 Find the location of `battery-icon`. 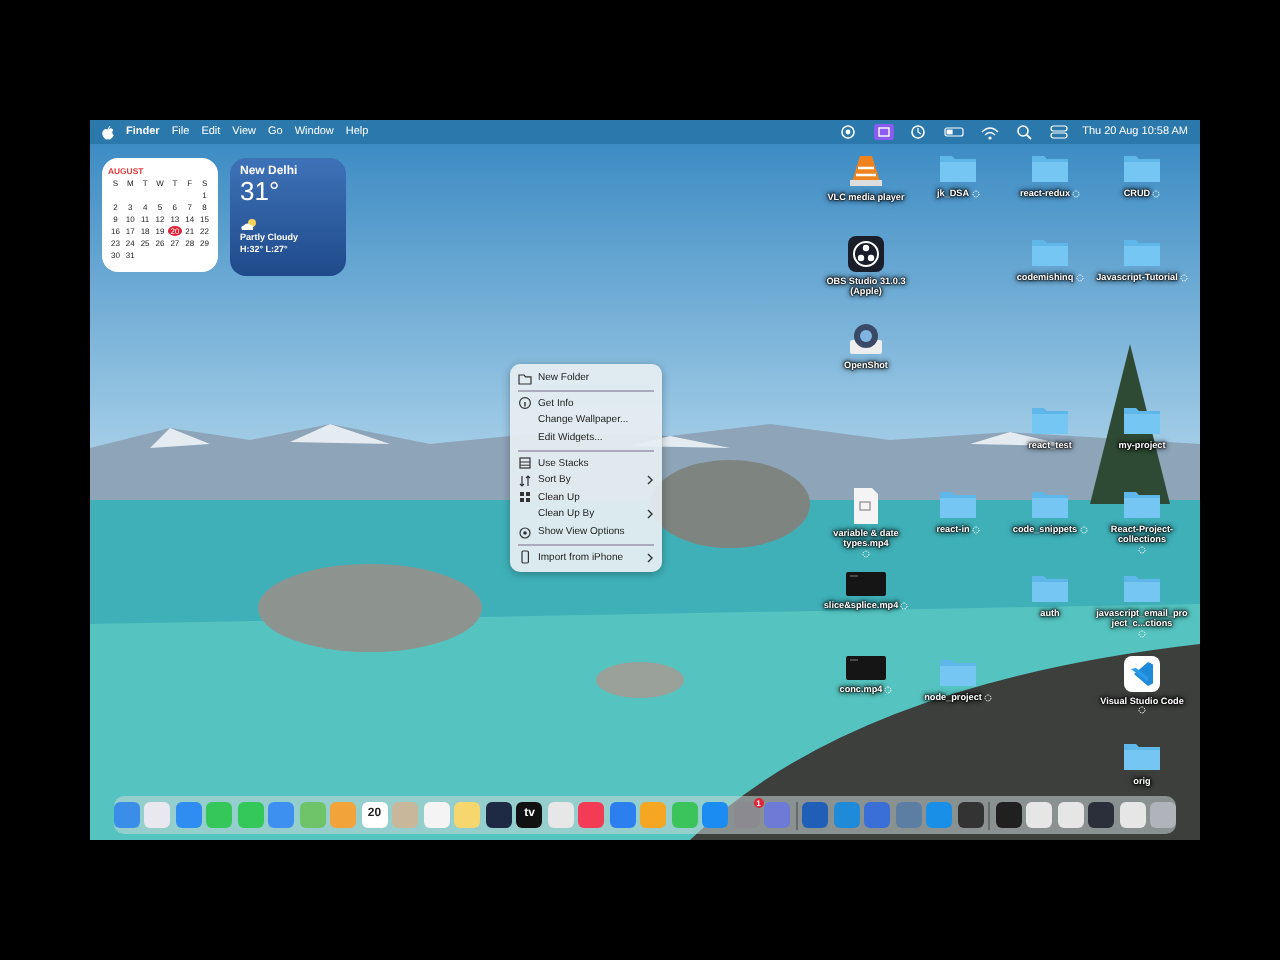

battery-icon is located at coordinates (954, 132).